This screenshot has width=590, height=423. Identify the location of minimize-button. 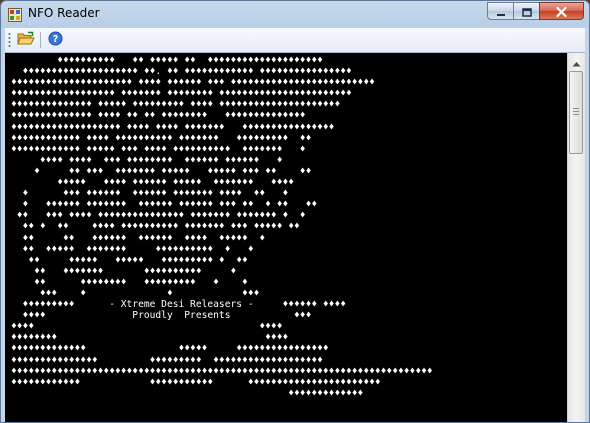
(500, 11).